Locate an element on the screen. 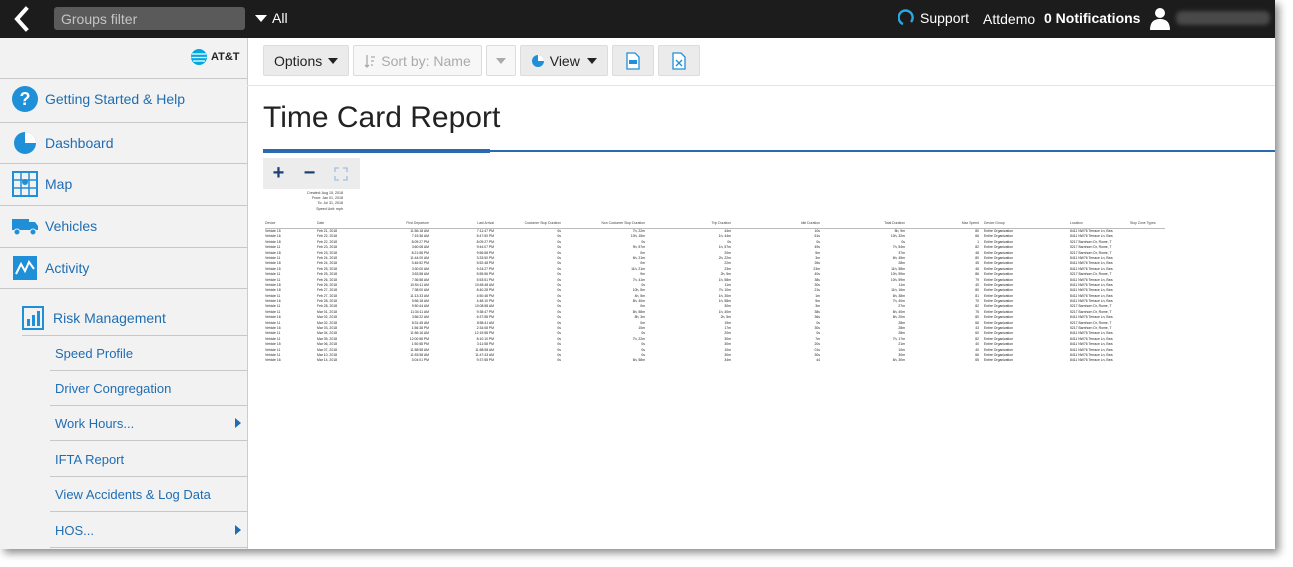 The image size is (1293, 567). notifications-link: 0 Notifications is located at coordinates (1092, 18).